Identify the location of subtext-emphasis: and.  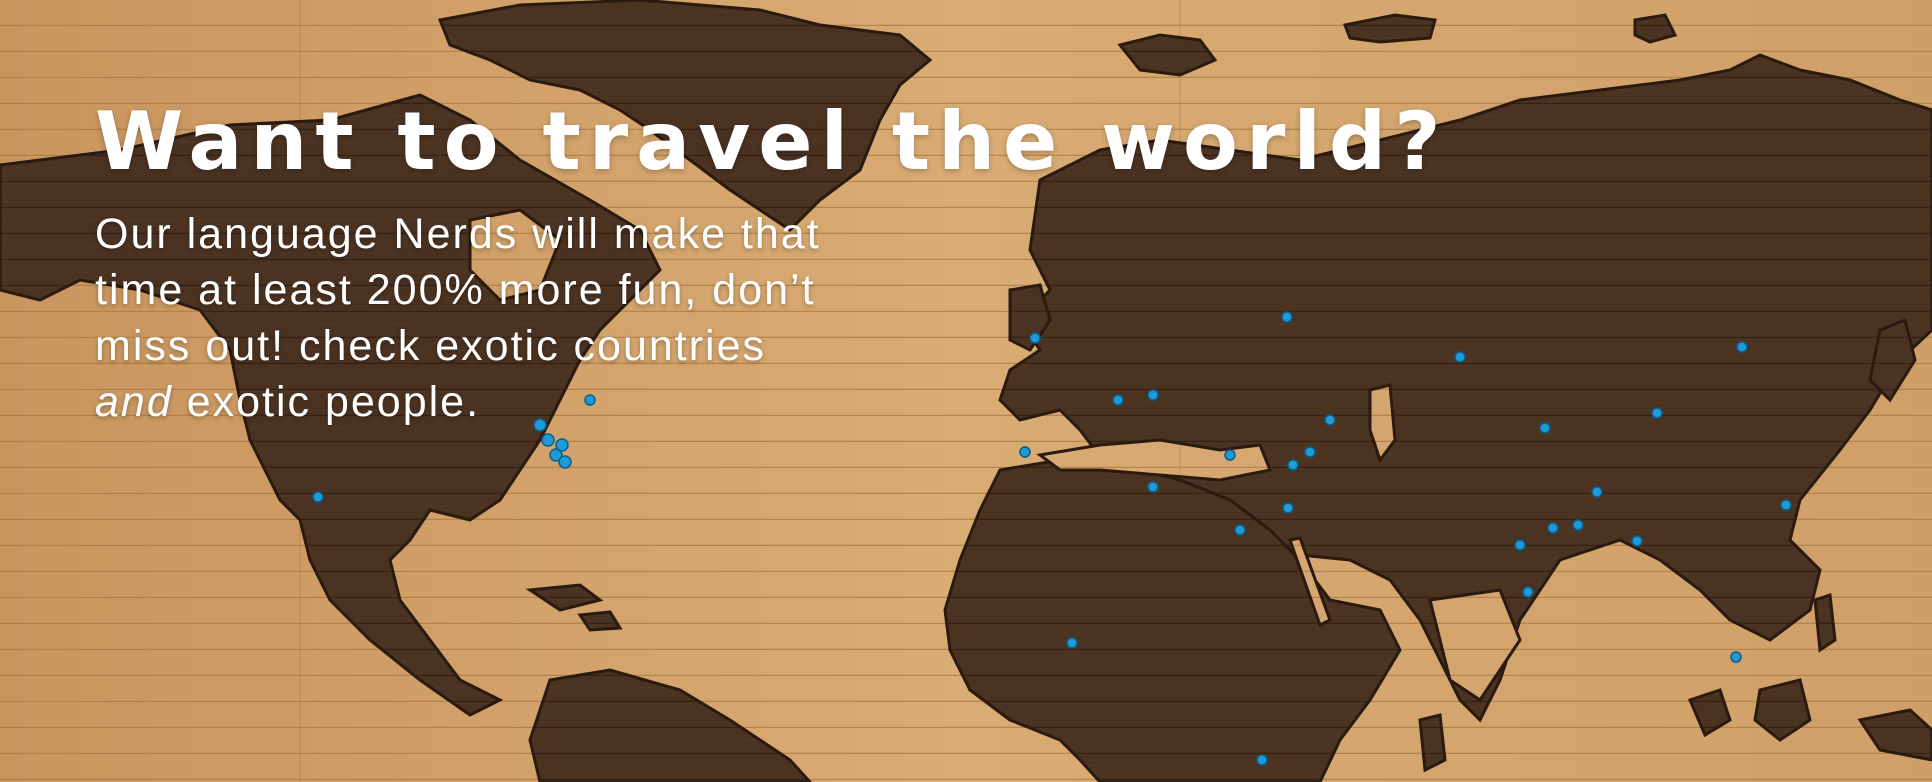
(134, 402).